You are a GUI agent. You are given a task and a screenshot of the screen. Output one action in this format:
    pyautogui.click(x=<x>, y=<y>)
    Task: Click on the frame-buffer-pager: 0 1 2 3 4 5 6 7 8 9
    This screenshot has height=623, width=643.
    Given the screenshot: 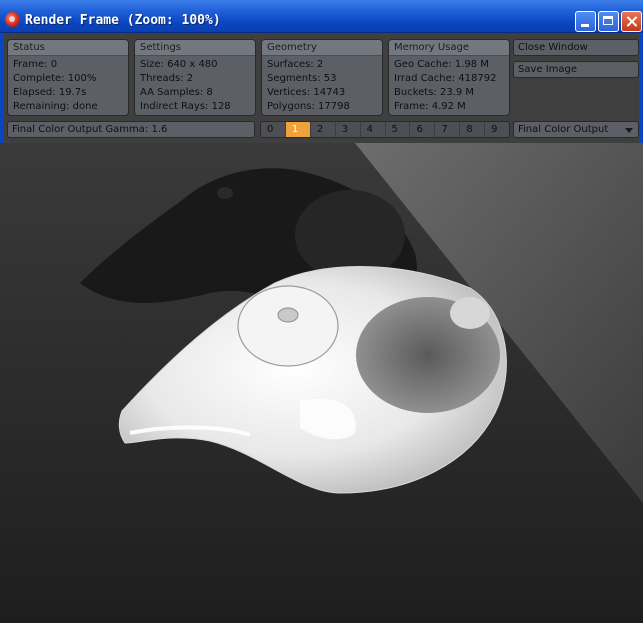 What is the action you would take?
    pyautogui.click(x=385, y=129)
    